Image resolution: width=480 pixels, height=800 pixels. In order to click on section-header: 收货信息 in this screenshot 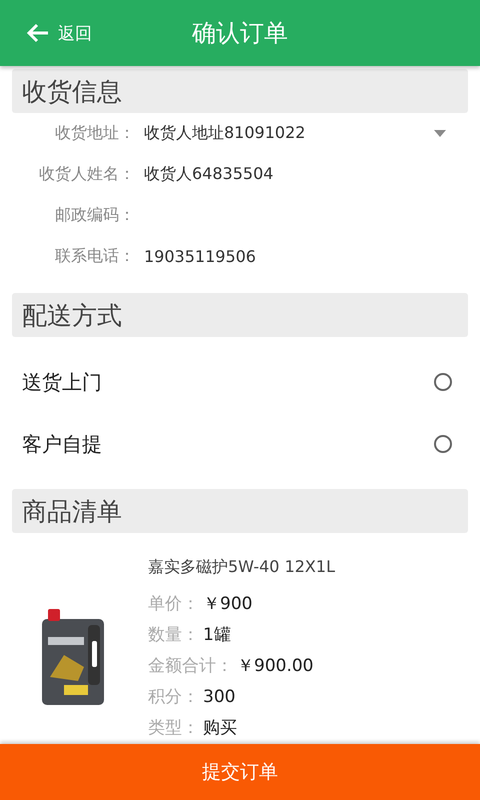, I will do `click(240, 91)`.